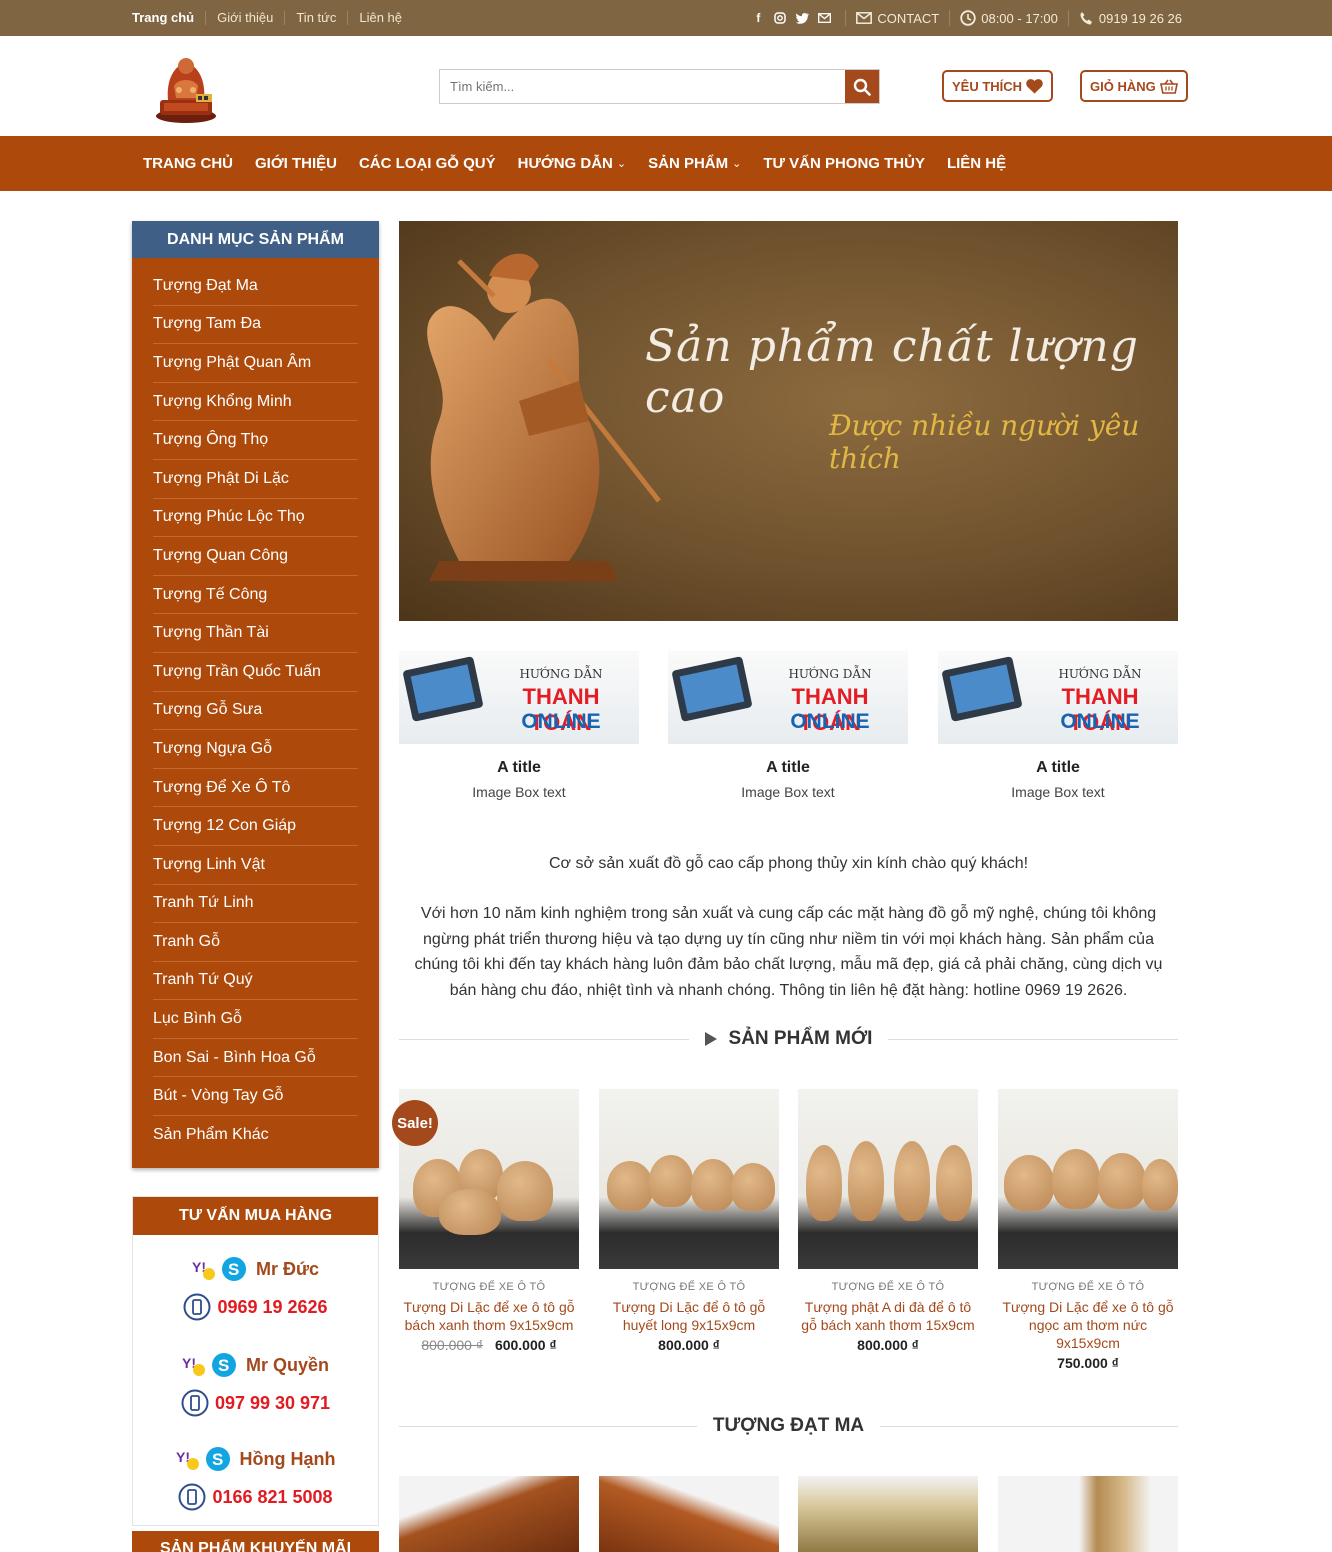 Image resolution: width=1332 pixels, height=1552 pixels. Describe the element at coordinates (1130, 18) in the screenshot. I see `phone-link: 0919 19 26 26` at that location.